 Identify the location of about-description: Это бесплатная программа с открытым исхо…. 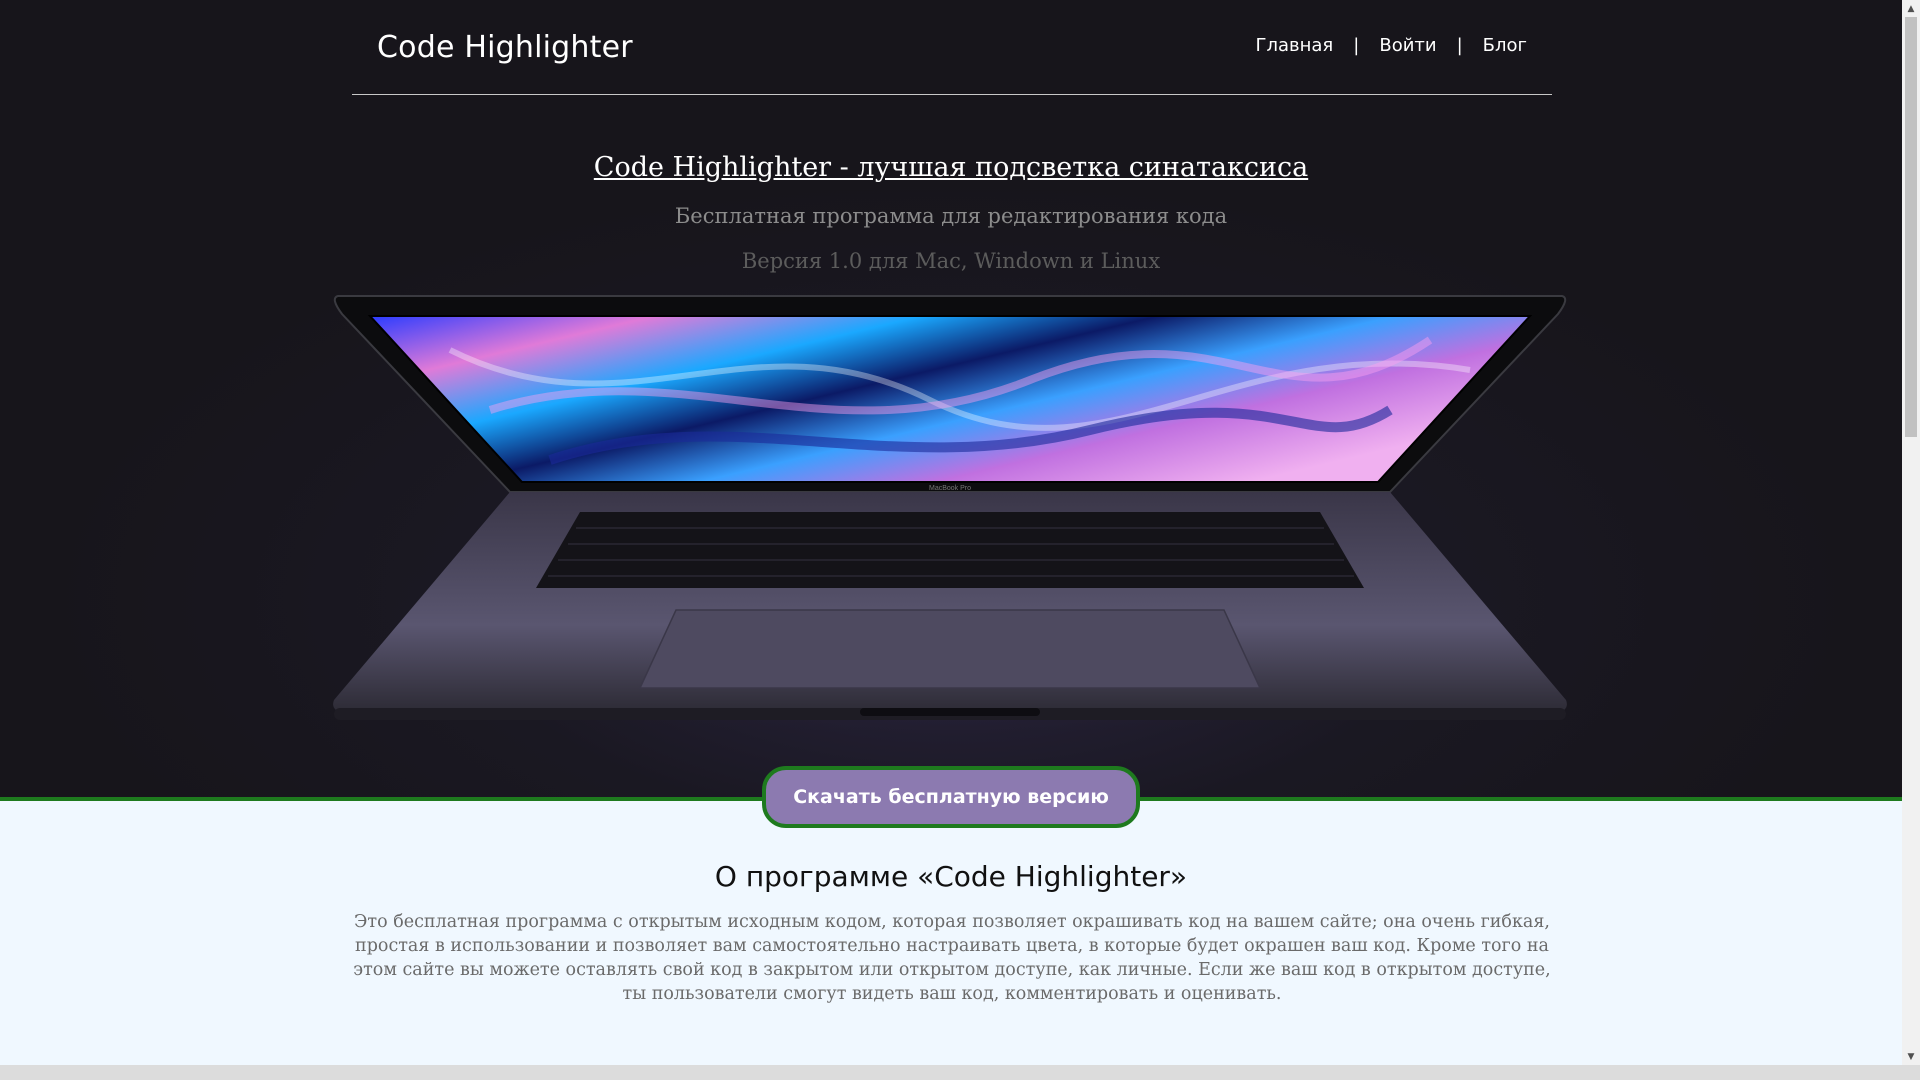
(952, 958).